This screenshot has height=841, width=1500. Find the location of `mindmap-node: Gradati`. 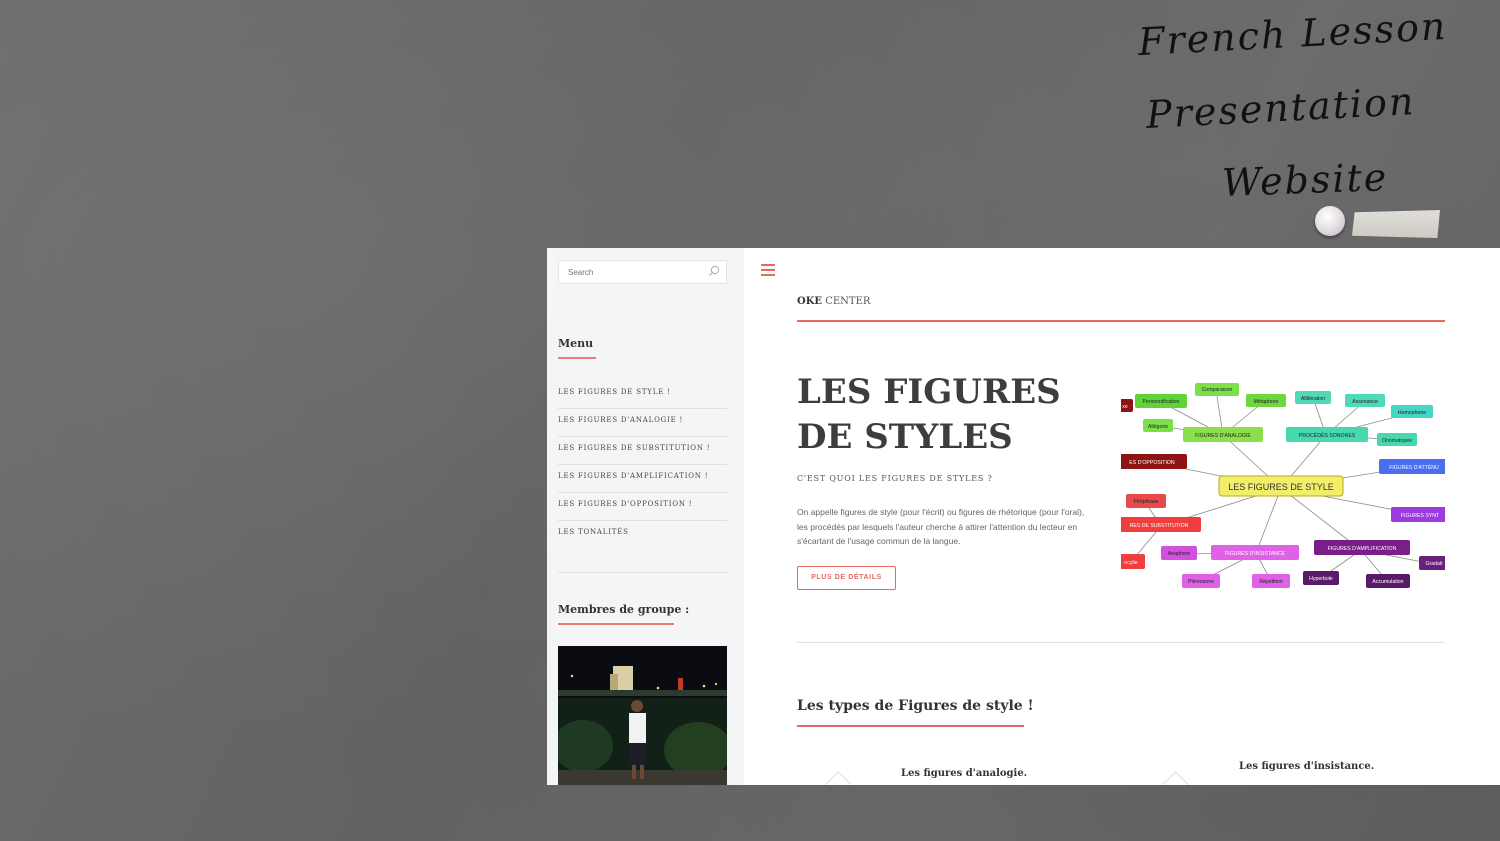

mindmap-node: Gradati is located at coordinates (1433, 564).